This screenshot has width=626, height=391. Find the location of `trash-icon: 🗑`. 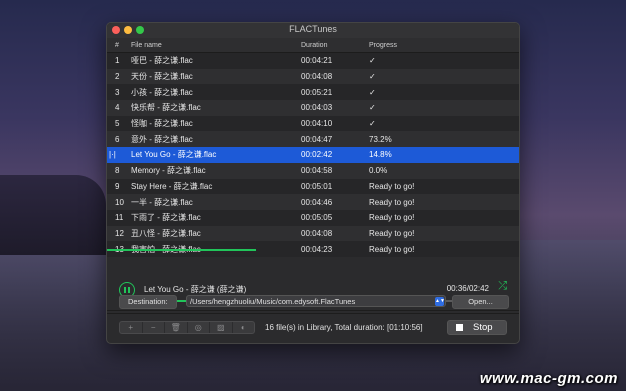

trash-icon: 🗑 is located at coordinates (176, 327).